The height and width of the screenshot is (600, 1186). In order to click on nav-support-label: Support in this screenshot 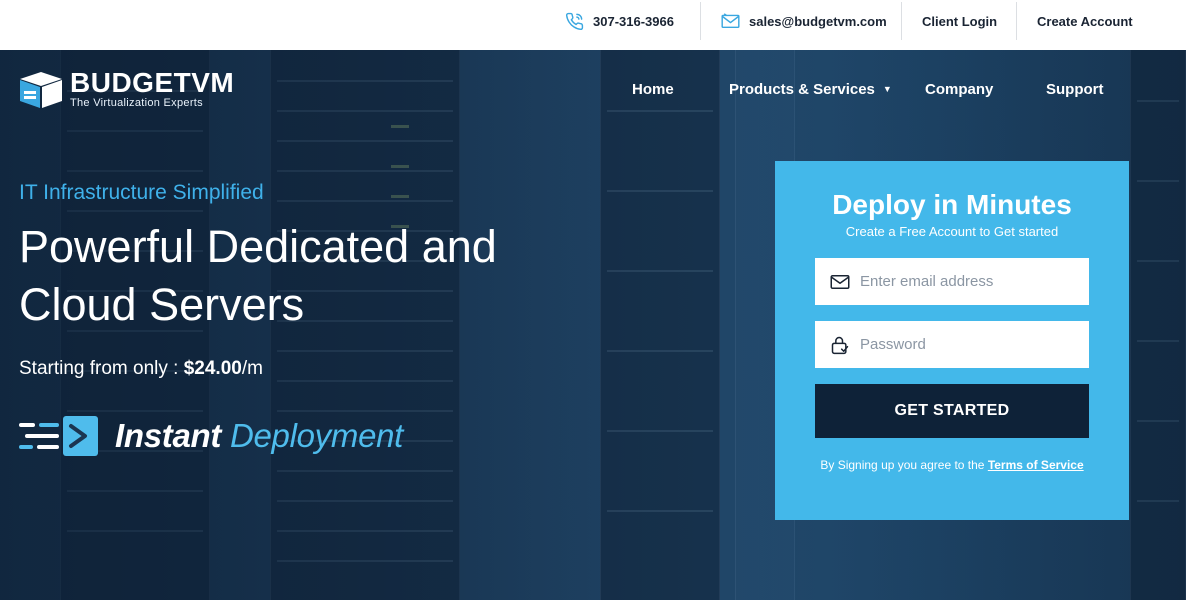, I will do `click(1075, 89)`.